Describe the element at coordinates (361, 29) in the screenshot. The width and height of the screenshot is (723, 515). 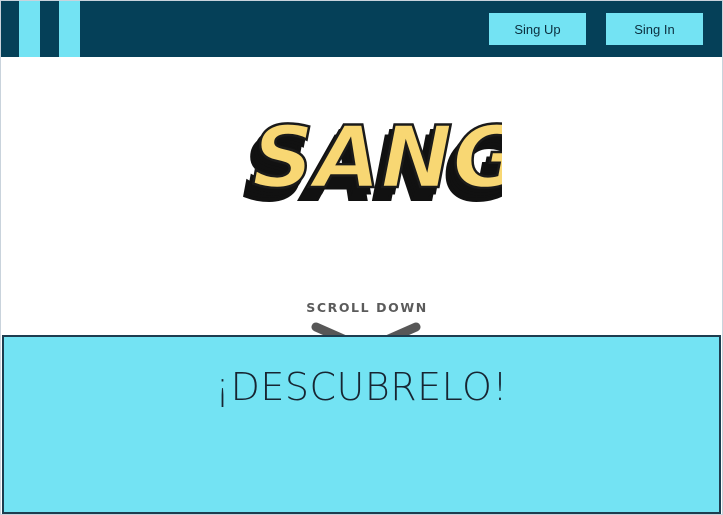
I see `top-nav-bar: Sing Up Sing In` at that location.